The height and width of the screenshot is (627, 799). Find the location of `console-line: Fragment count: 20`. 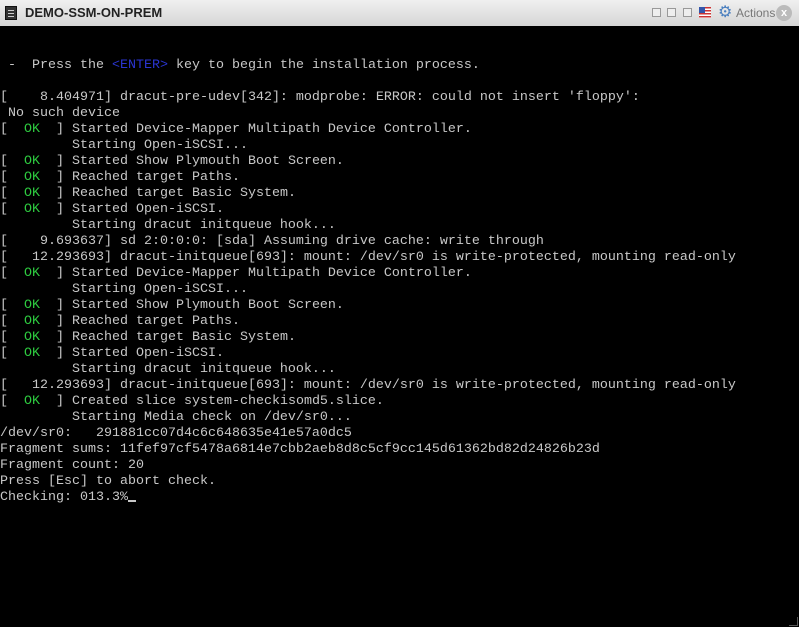

console-line: Fragment count: 20 is located at coordinates (72, 466).